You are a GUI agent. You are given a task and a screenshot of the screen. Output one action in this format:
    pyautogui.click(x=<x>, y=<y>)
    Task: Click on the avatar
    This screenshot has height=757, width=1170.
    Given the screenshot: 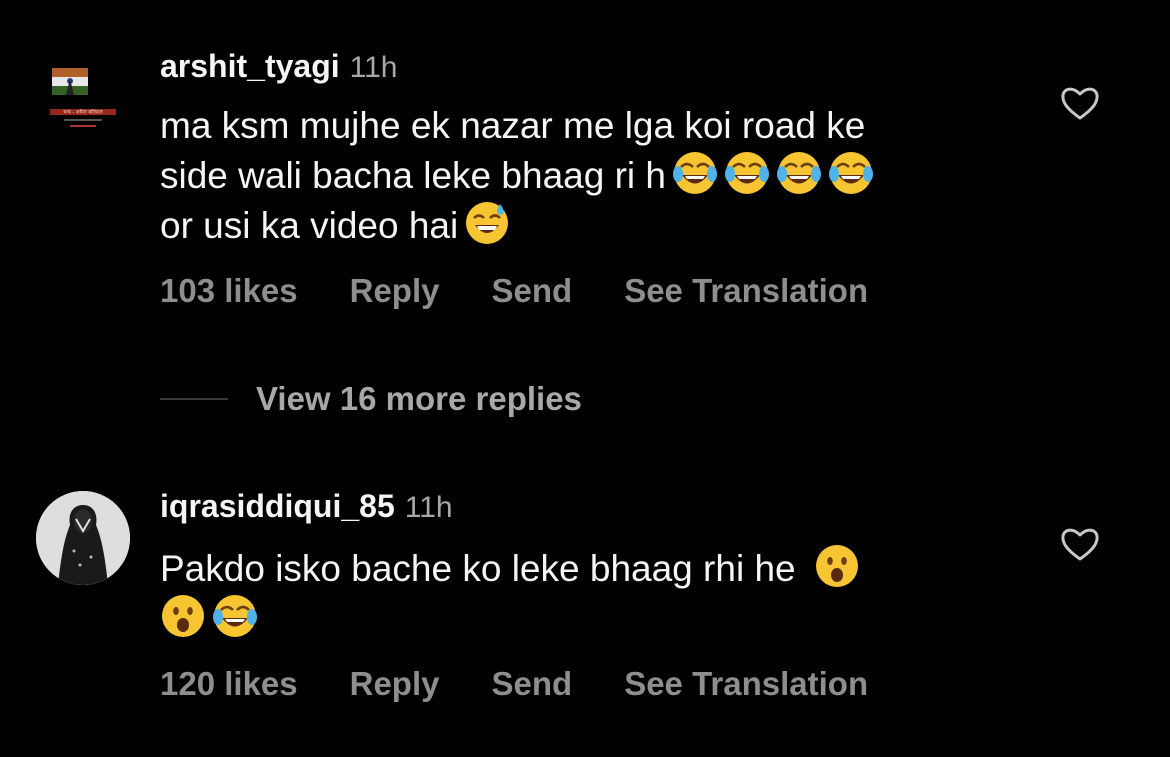 What is the action you would take?
    pyautogui.click(x=83, y=538)
    